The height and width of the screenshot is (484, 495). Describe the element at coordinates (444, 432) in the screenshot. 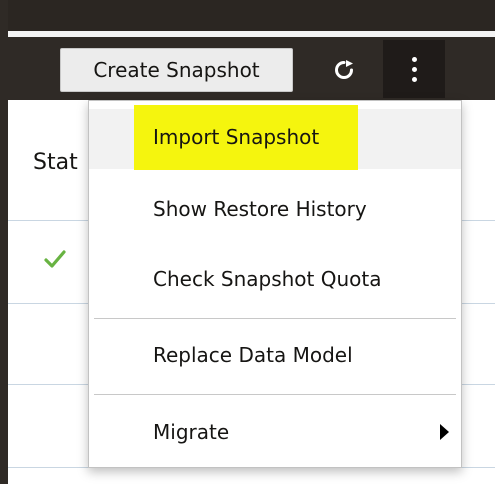

I see `submenu-arrow-icon` at that location.